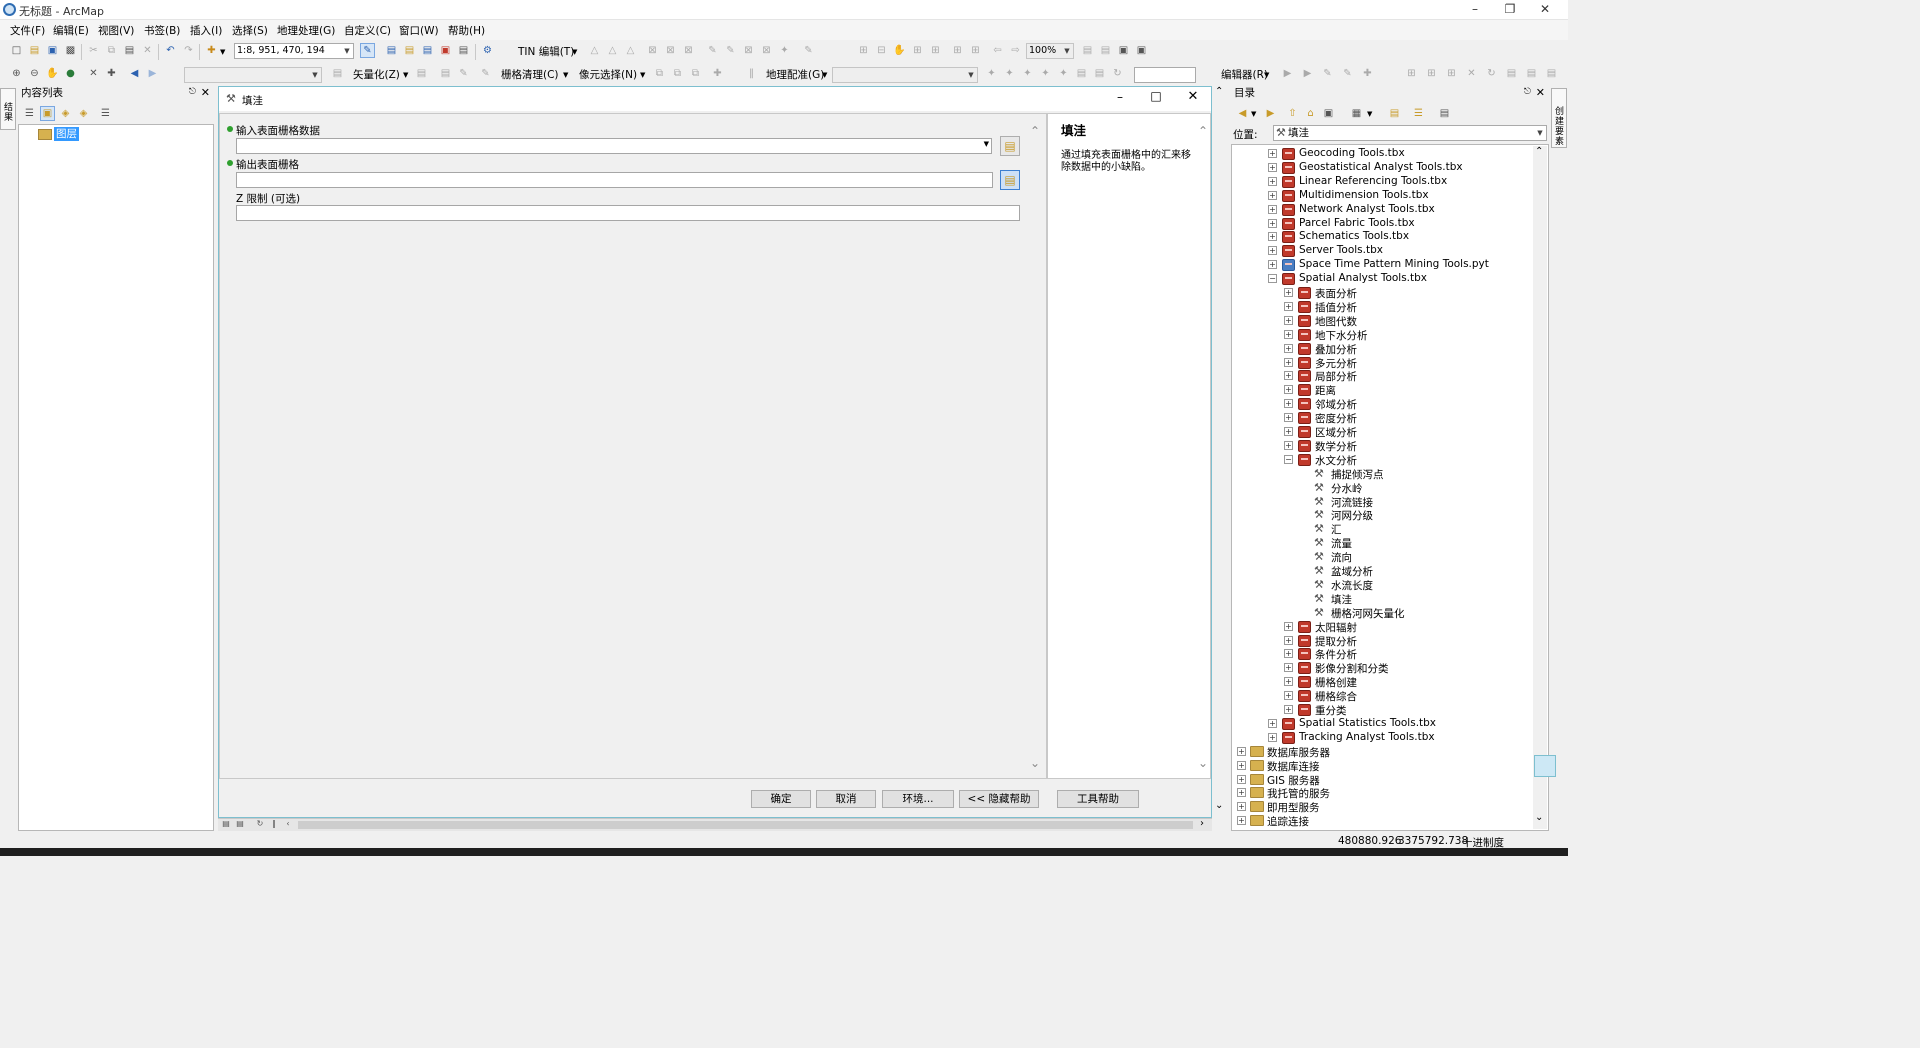 This screenshot has width=1920, height=1048. I want to click on georef-table-icon: ▤, so click(1081, 73).